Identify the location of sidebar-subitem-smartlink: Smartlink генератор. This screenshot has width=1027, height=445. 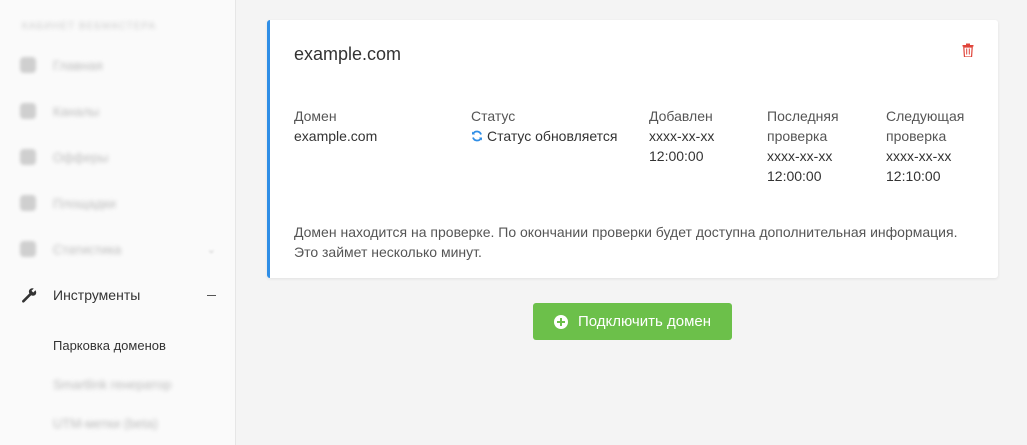
(112, 384).